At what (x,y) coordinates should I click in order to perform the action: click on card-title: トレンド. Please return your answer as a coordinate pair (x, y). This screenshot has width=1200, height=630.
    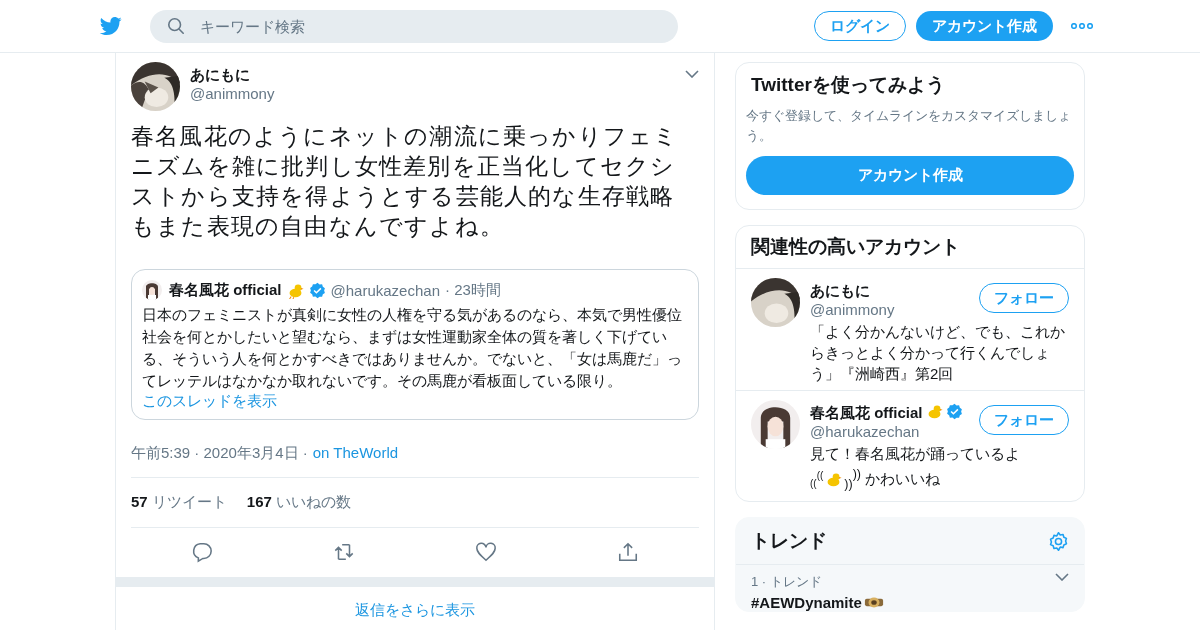
    Looking at the image, I should click on (789, 541).